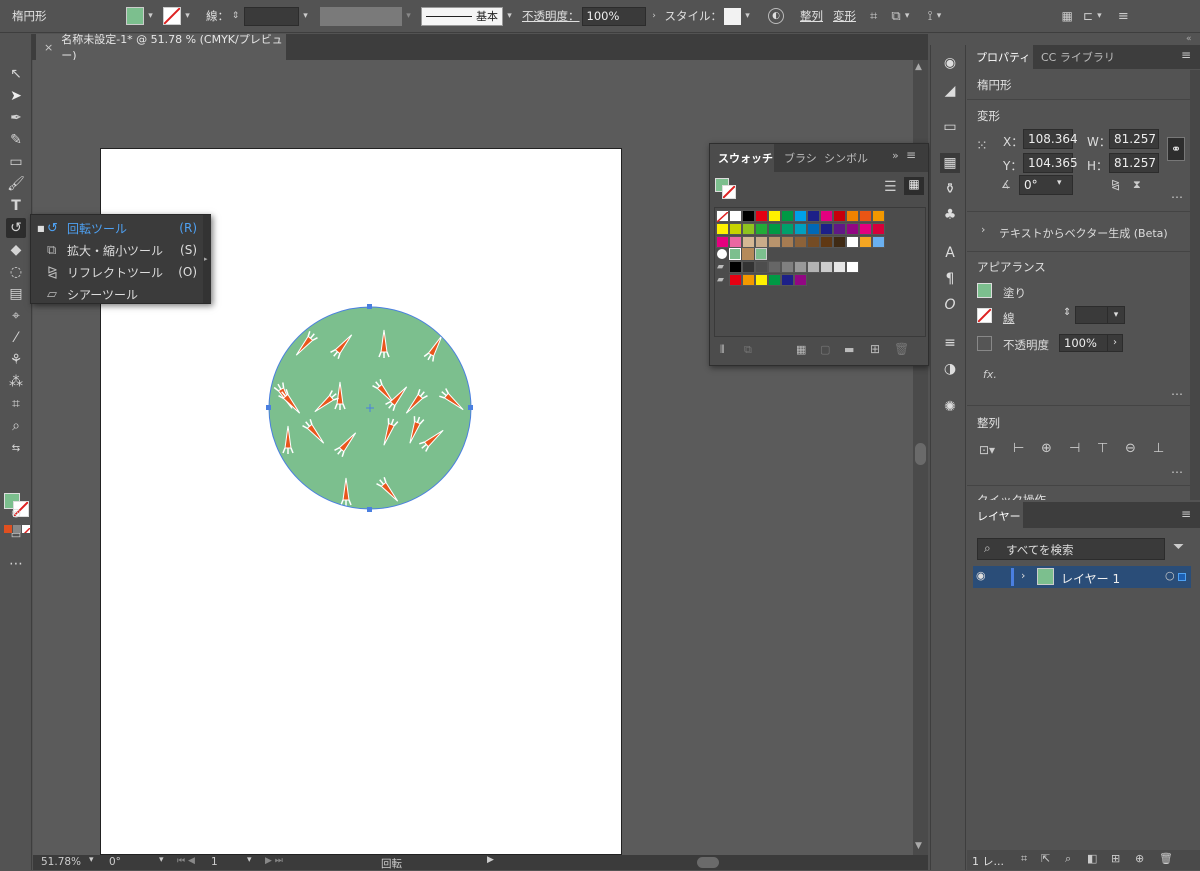 The width and height of the screenshot is (1200, 871). Describe the element at coordinates (800, 158) in the screenshot. I see `tab-brushes: ブラシ` at that location.